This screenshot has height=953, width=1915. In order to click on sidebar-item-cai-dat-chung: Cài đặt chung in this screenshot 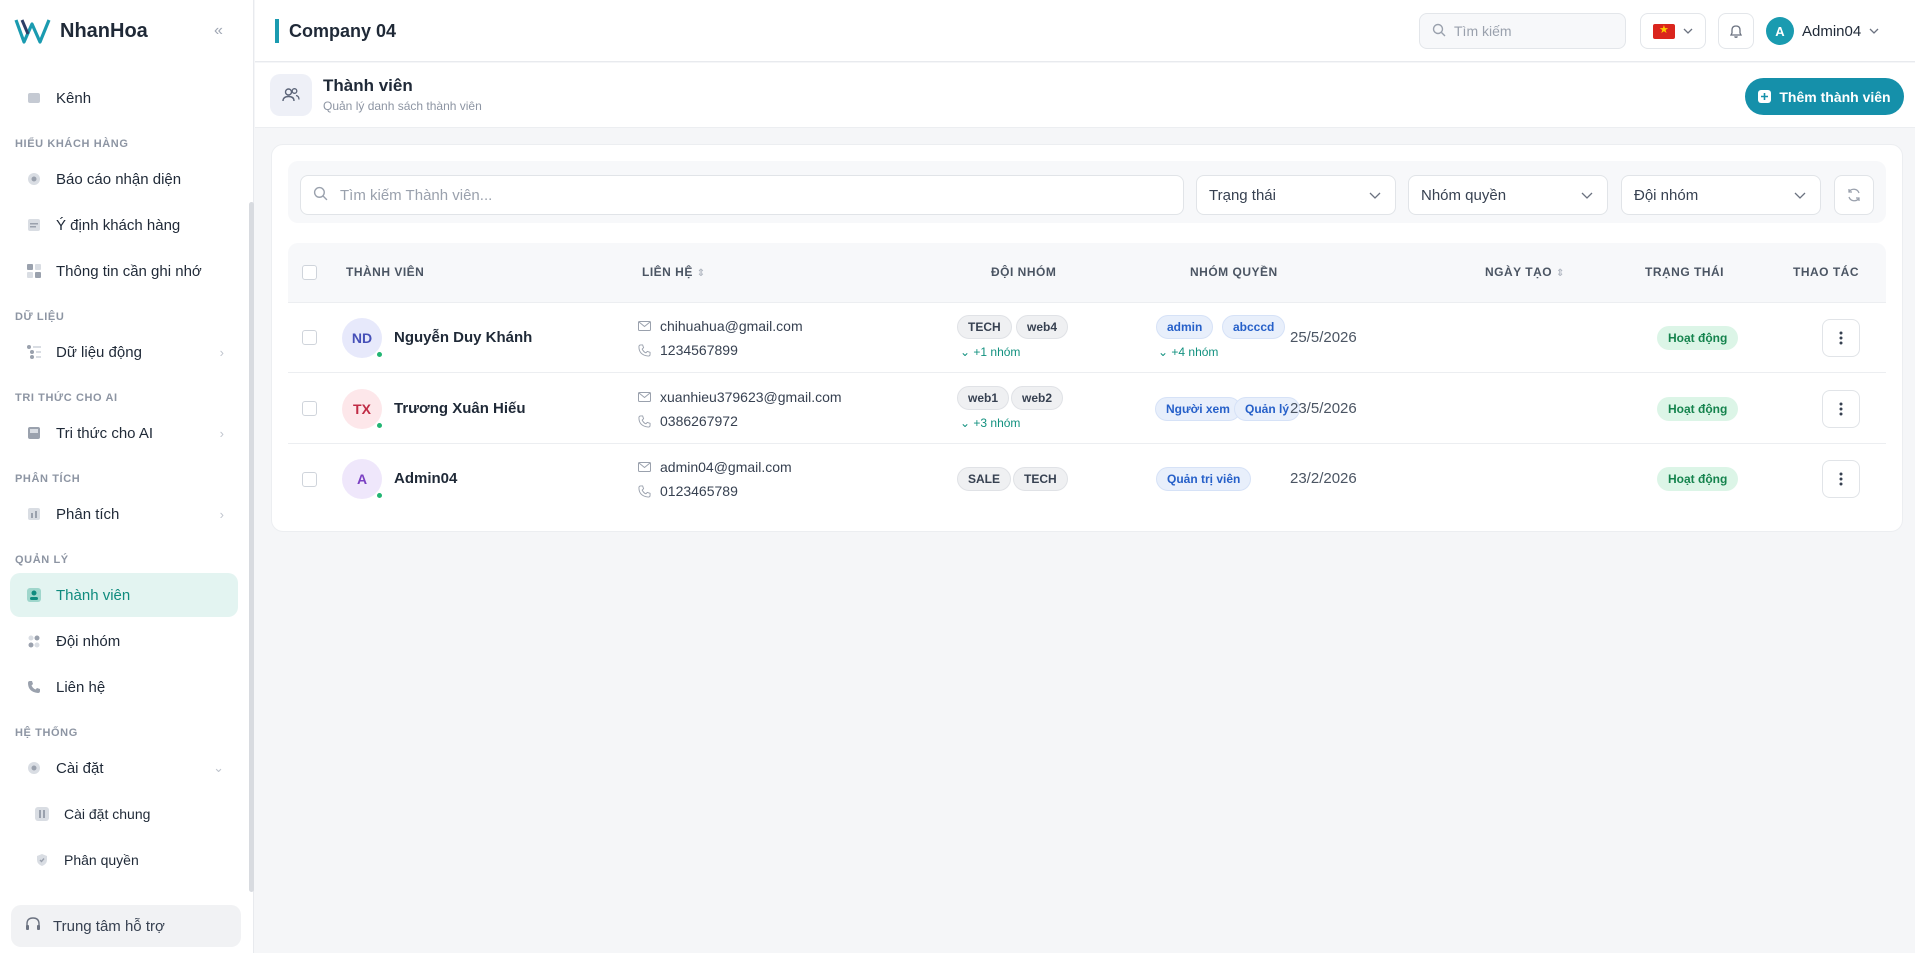, I will do `click(124, 814)`.